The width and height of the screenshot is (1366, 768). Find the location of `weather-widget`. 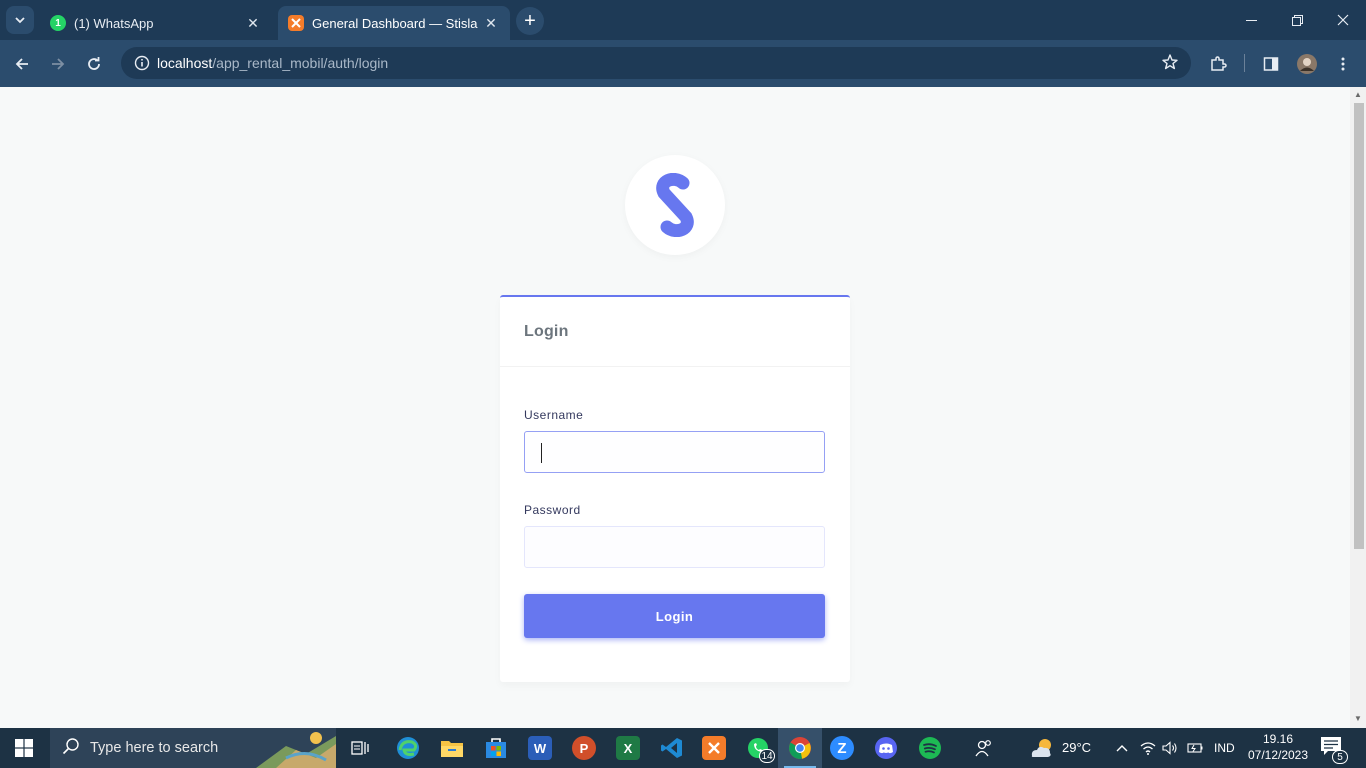

weather-widget is located at coordinates (1042, 748).